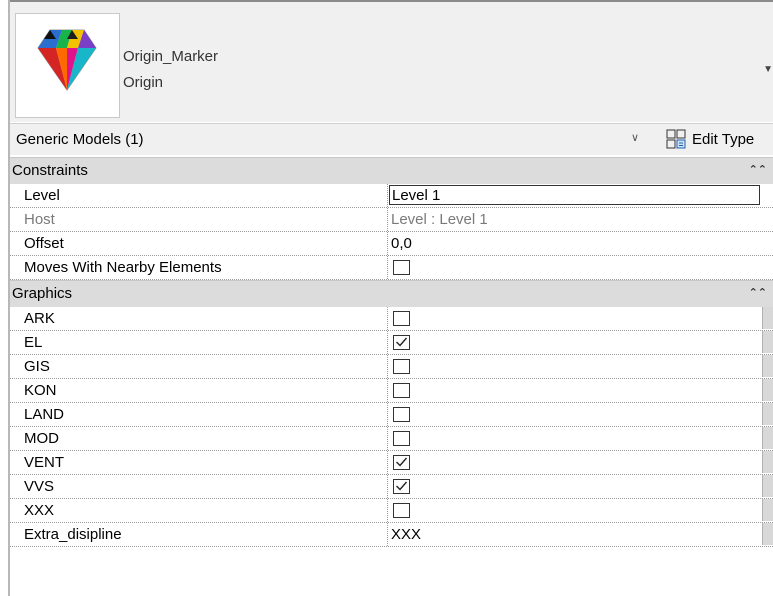 This screenshot has width=773, height=596. What do you see at coordinates (391, 487) in the screenshot?
I see `property-row-vvs: VVS` at bounding box center [391, 487].